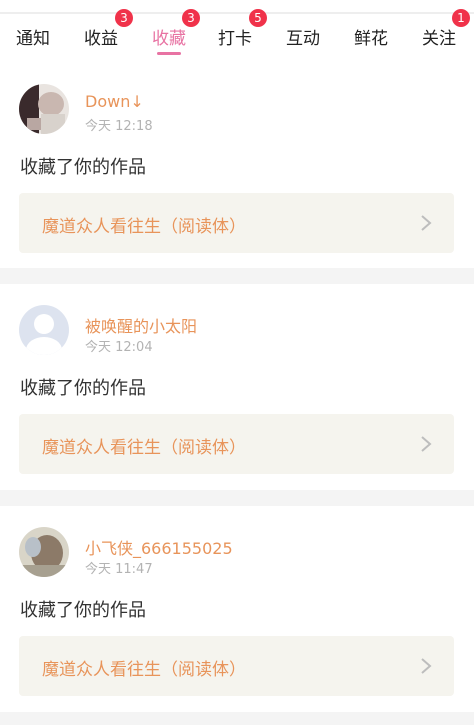 The image size is (474, 725). I want to click on tab-checkin: 打卡 5, so click(235, 37).